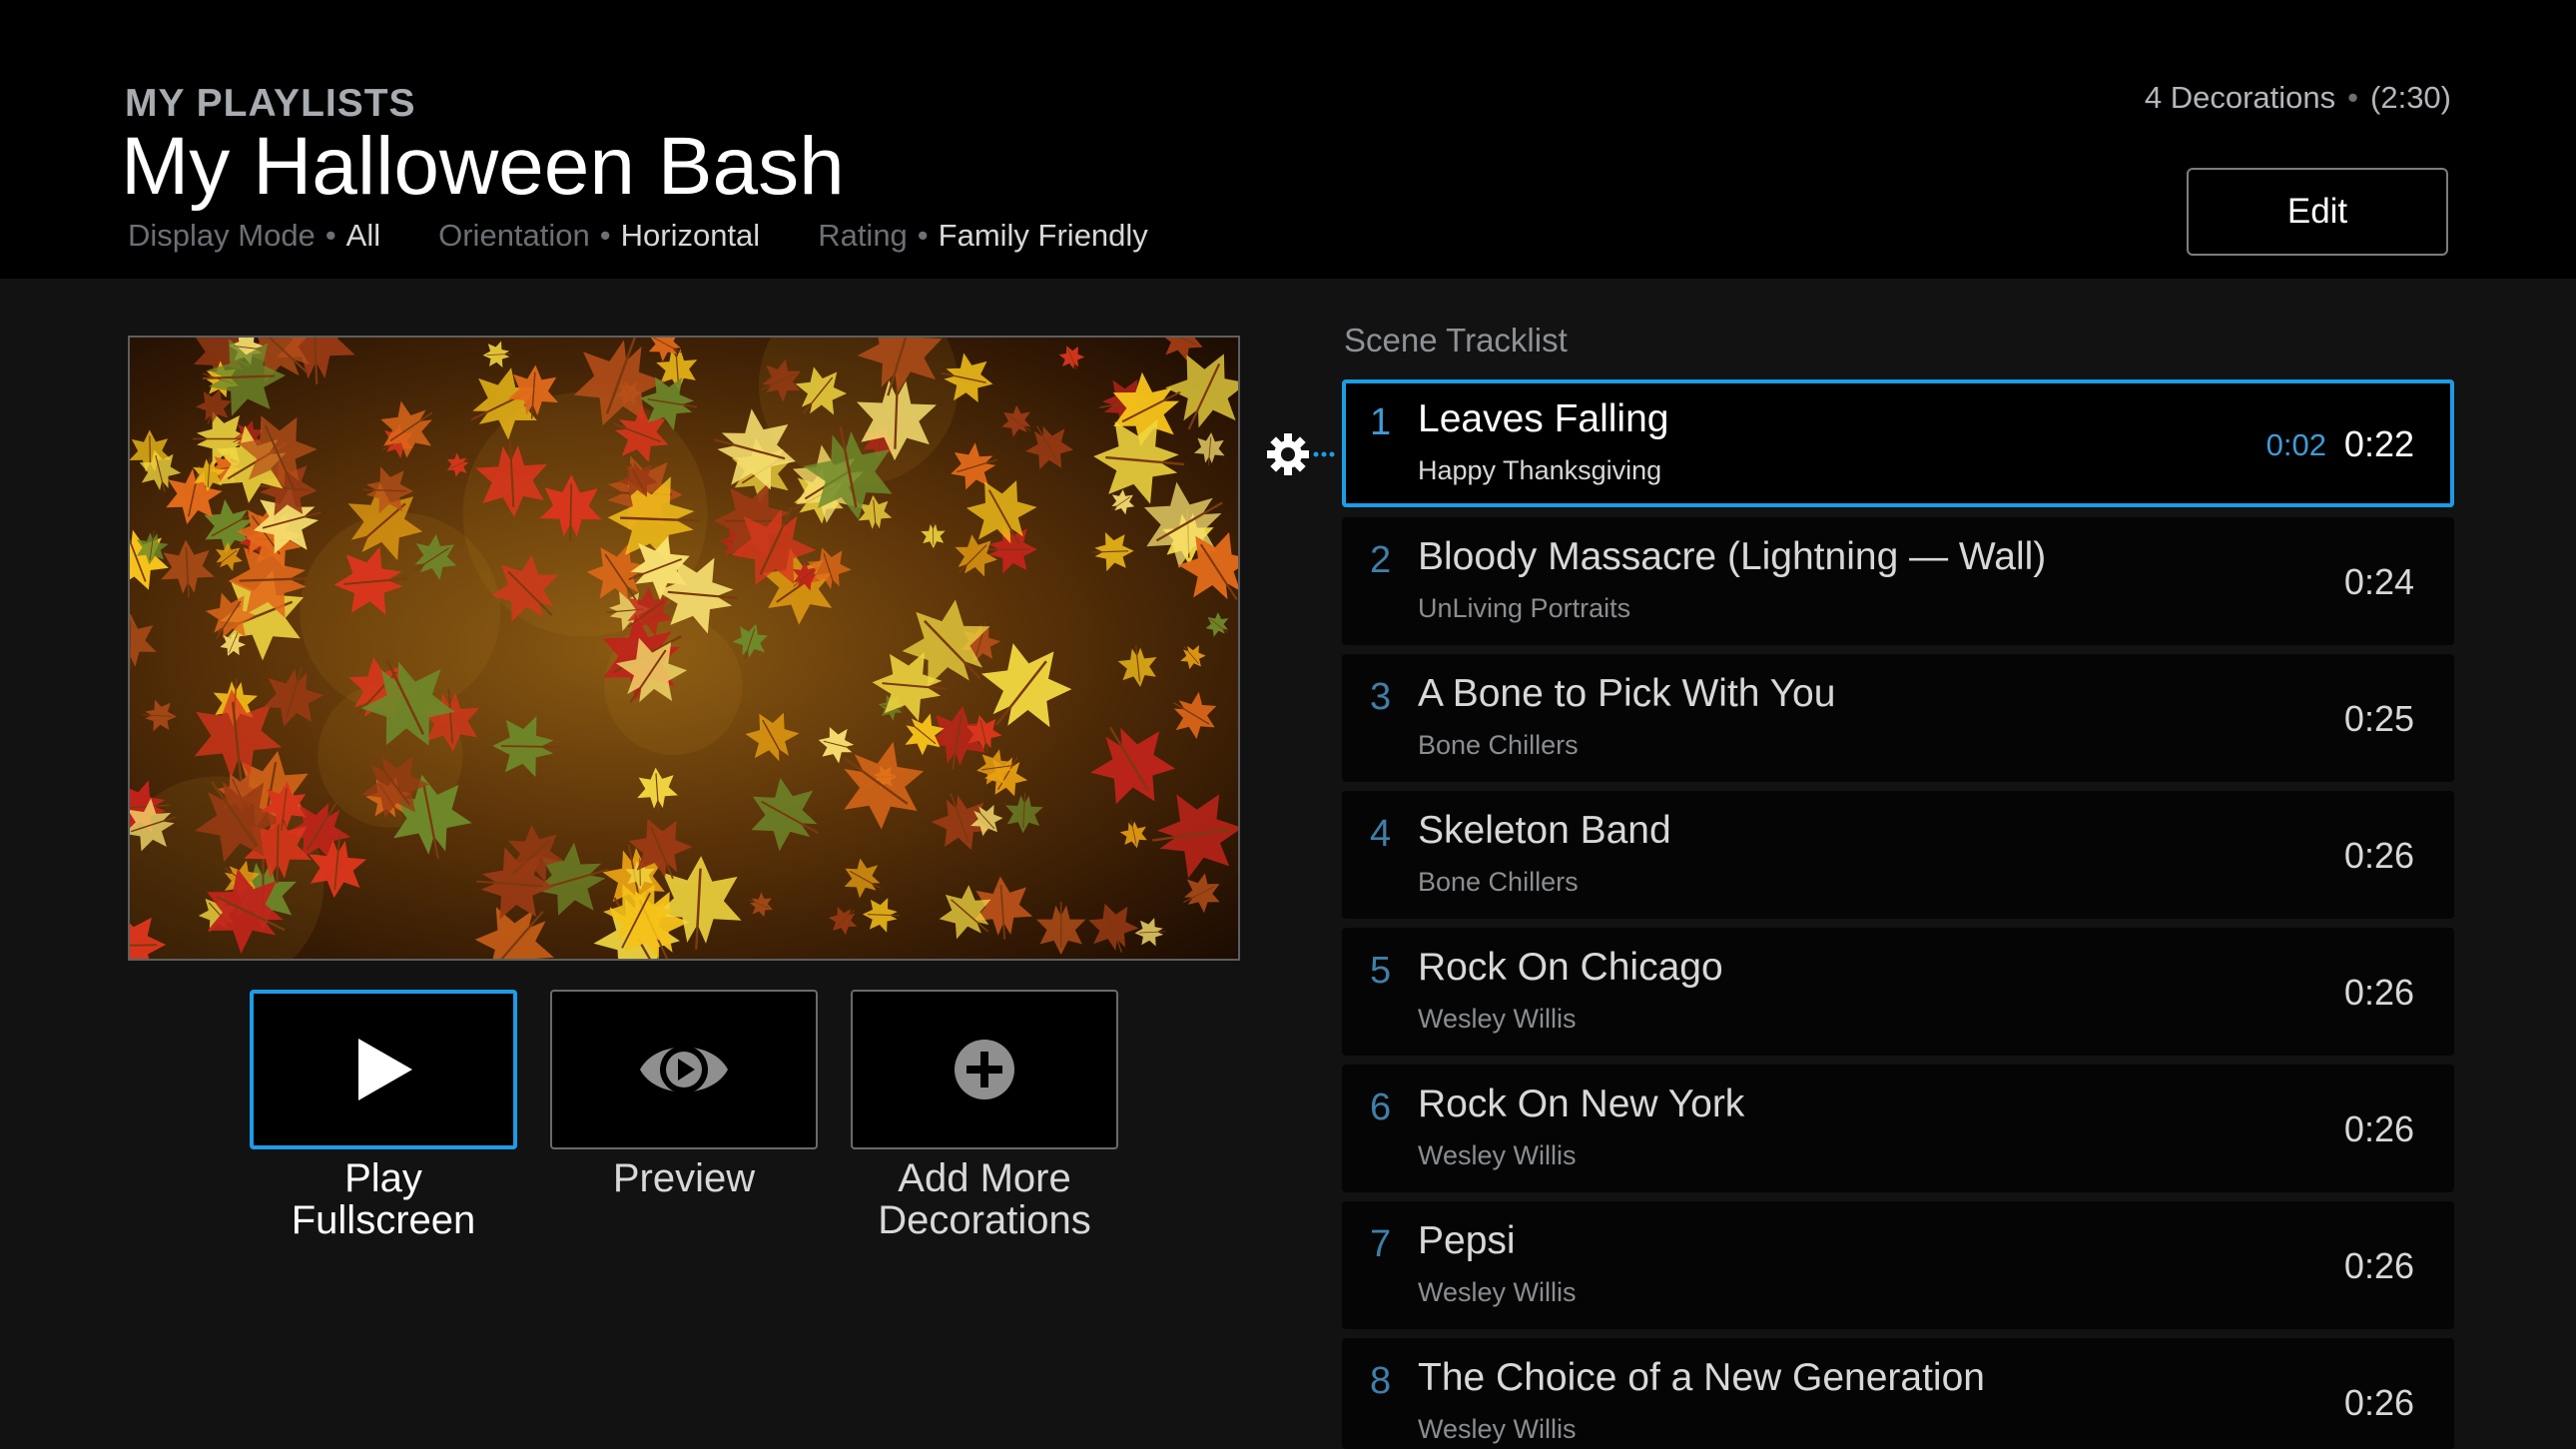  Describe the element at coordinates (1381, 697) in the screenshot. I see `track-number: 3` at that location.